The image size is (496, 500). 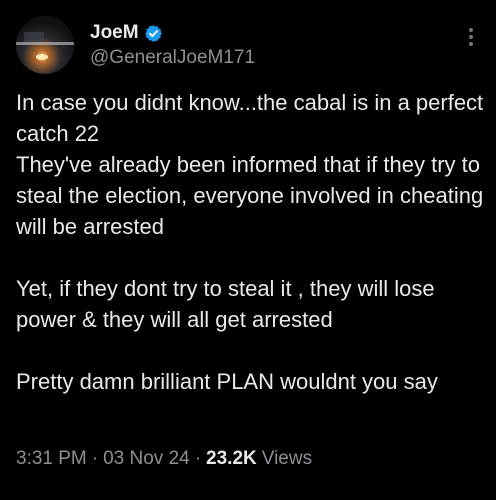 What do you see at coordinates (172, 33) in the screenshot?
I see `display-name-row: JoeM` at bounding box center [172, 33].